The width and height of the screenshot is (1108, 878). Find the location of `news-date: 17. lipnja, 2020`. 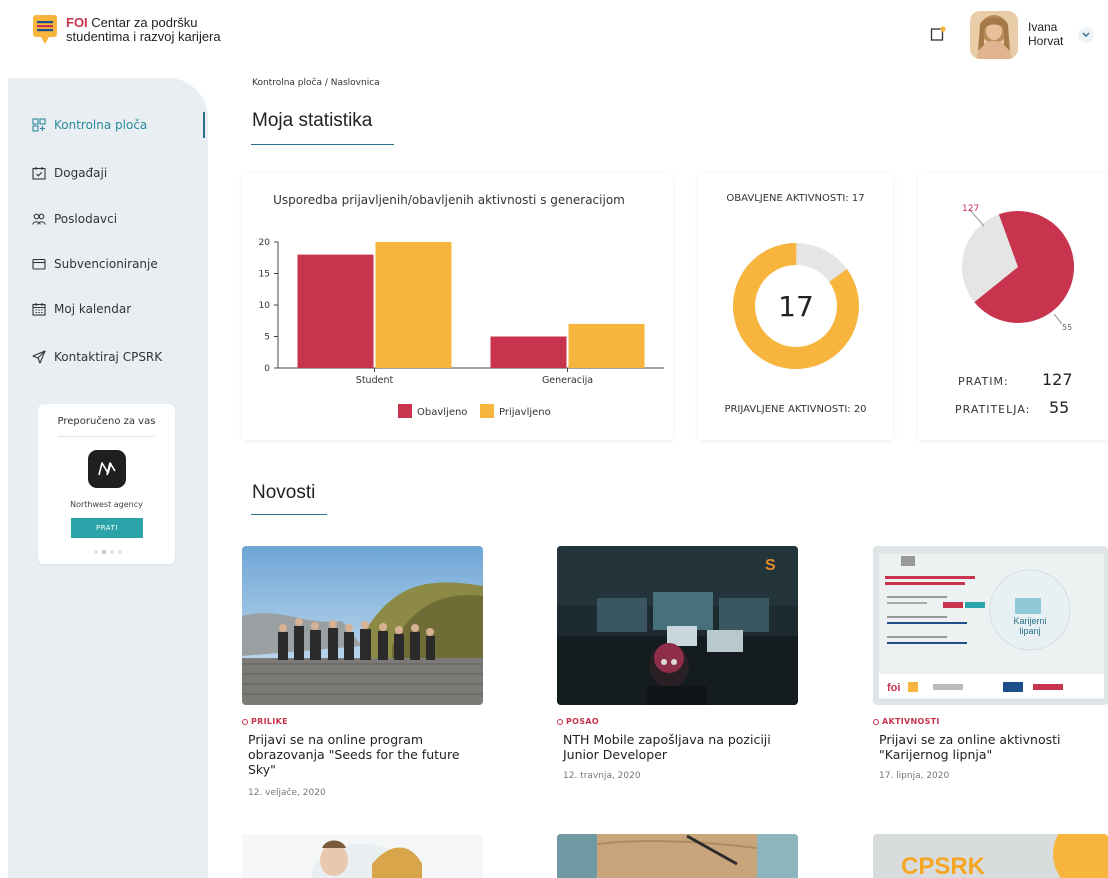

news-date: 17. lipnja, 2020 is located at coordinates (914, 776).